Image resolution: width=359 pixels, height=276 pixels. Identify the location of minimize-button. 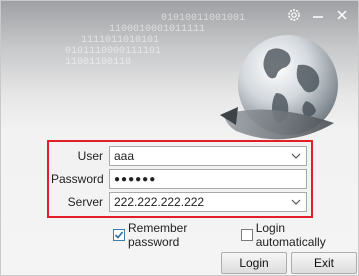
(318, 15).